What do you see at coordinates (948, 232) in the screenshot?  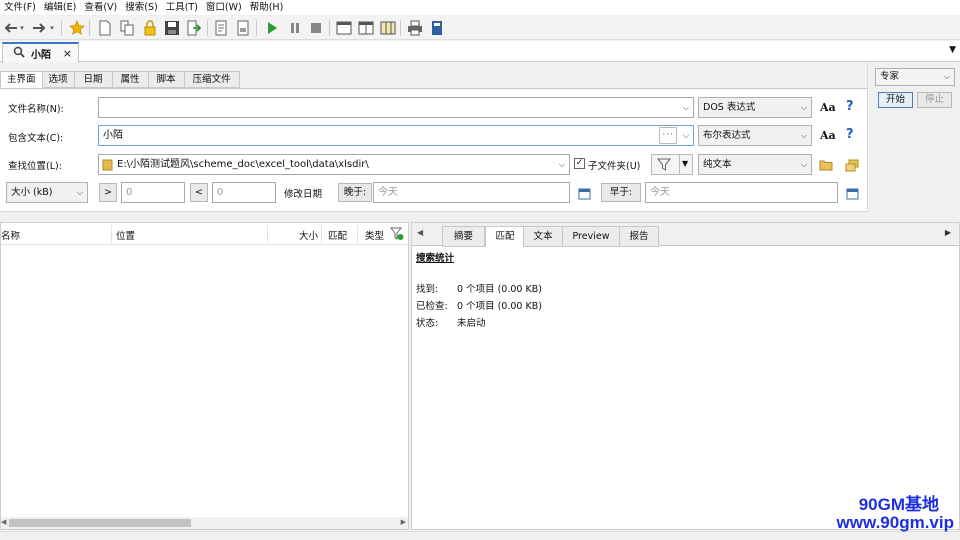 I see `tab-scroll-right-icon: ▶` at bounding box center [948, 232].